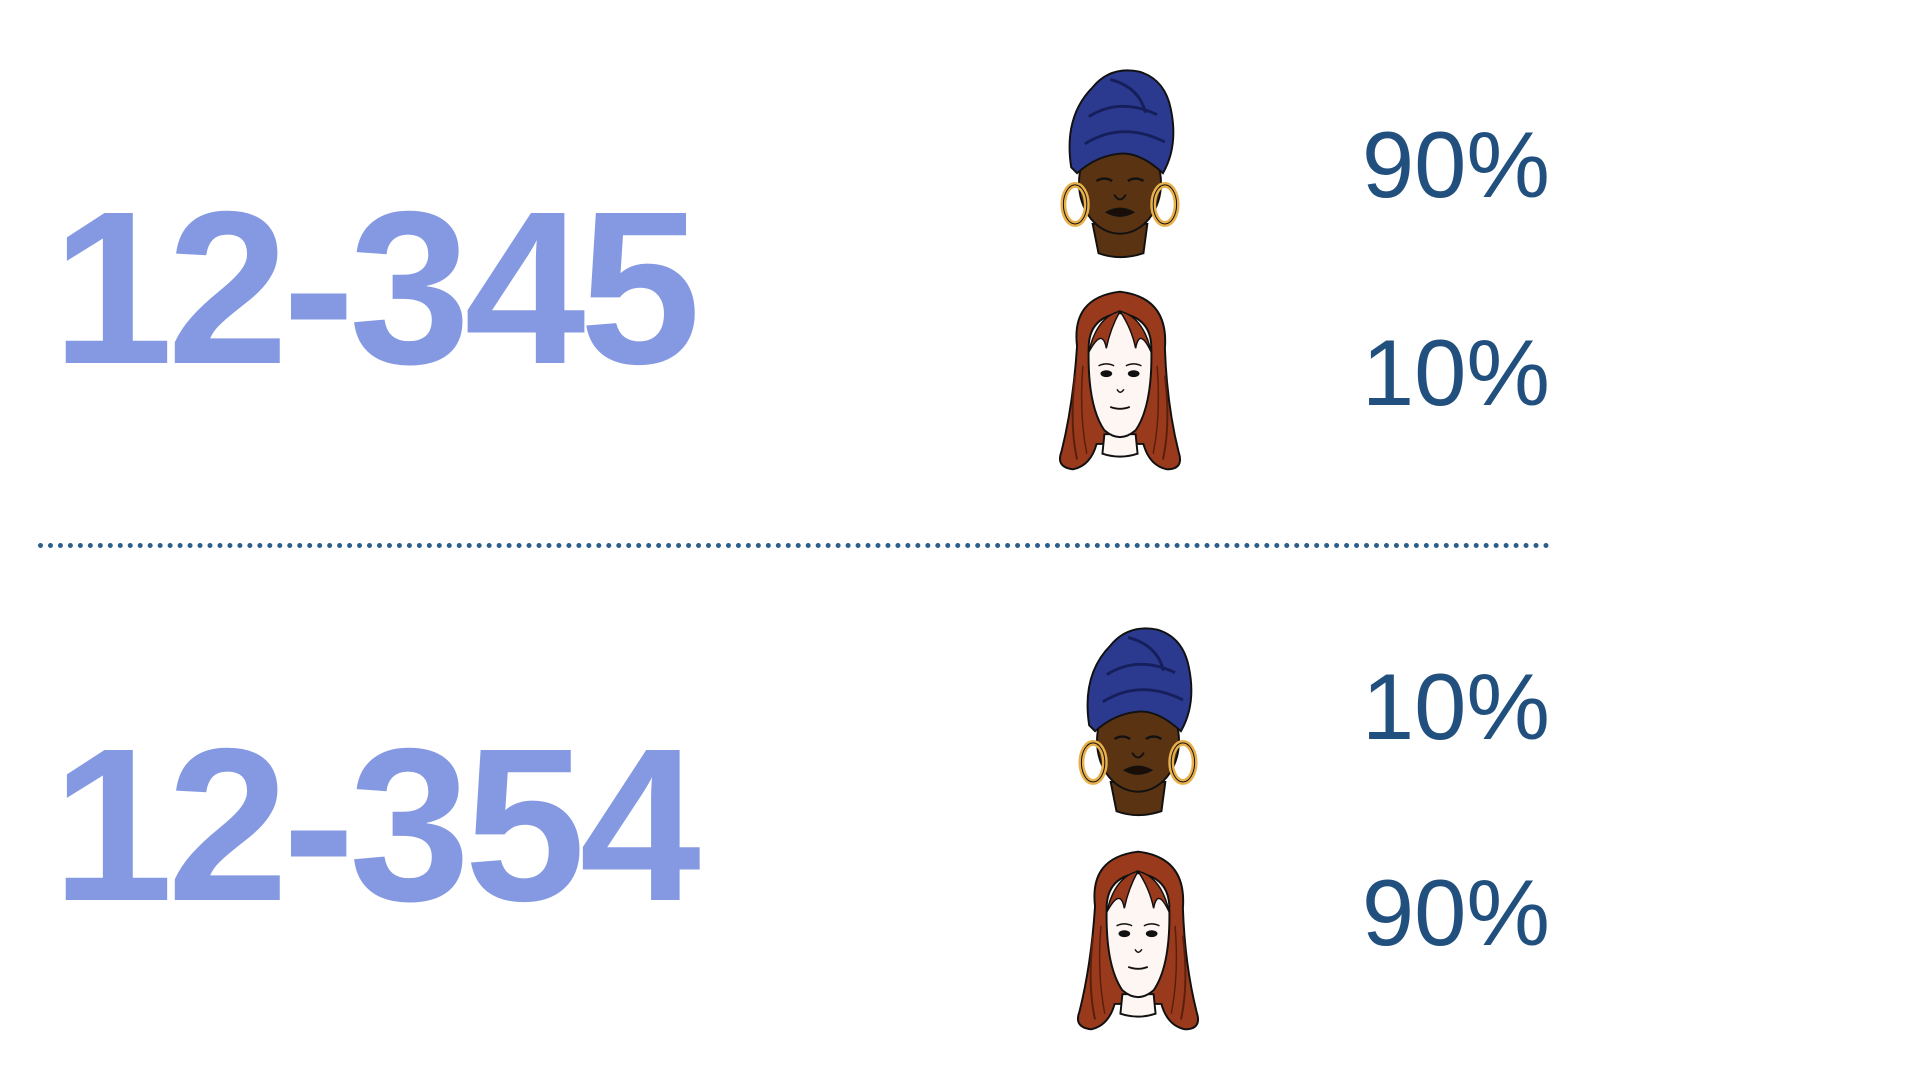 This screenshot has width=1920, height=1080. I want to click on code-label: 12-354, so click(376, 825).